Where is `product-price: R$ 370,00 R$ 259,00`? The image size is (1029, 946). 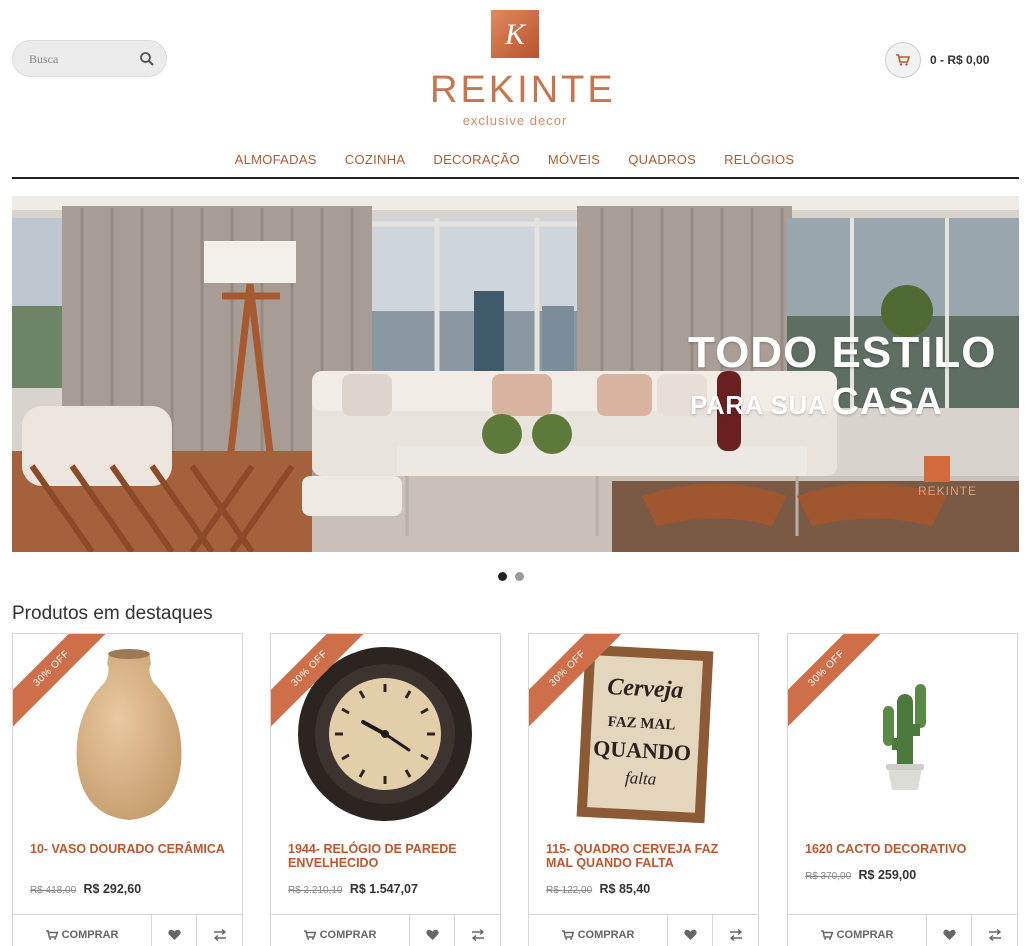 product-price: R$ 370,00 R$ 259,00 is located at coordinates (860, 875).